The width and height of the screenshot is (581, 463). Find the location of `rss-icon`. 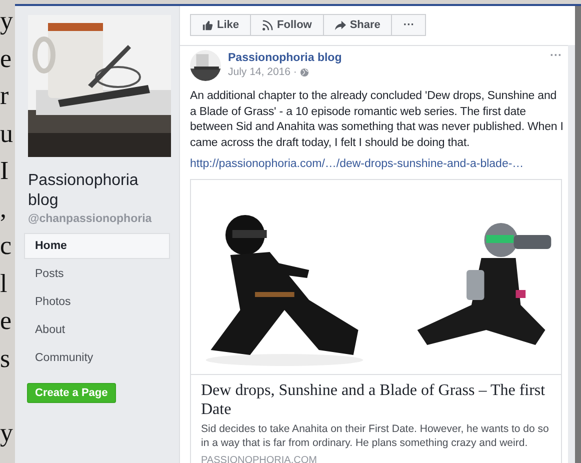

rss-icon is located at coordinates (268, 25).